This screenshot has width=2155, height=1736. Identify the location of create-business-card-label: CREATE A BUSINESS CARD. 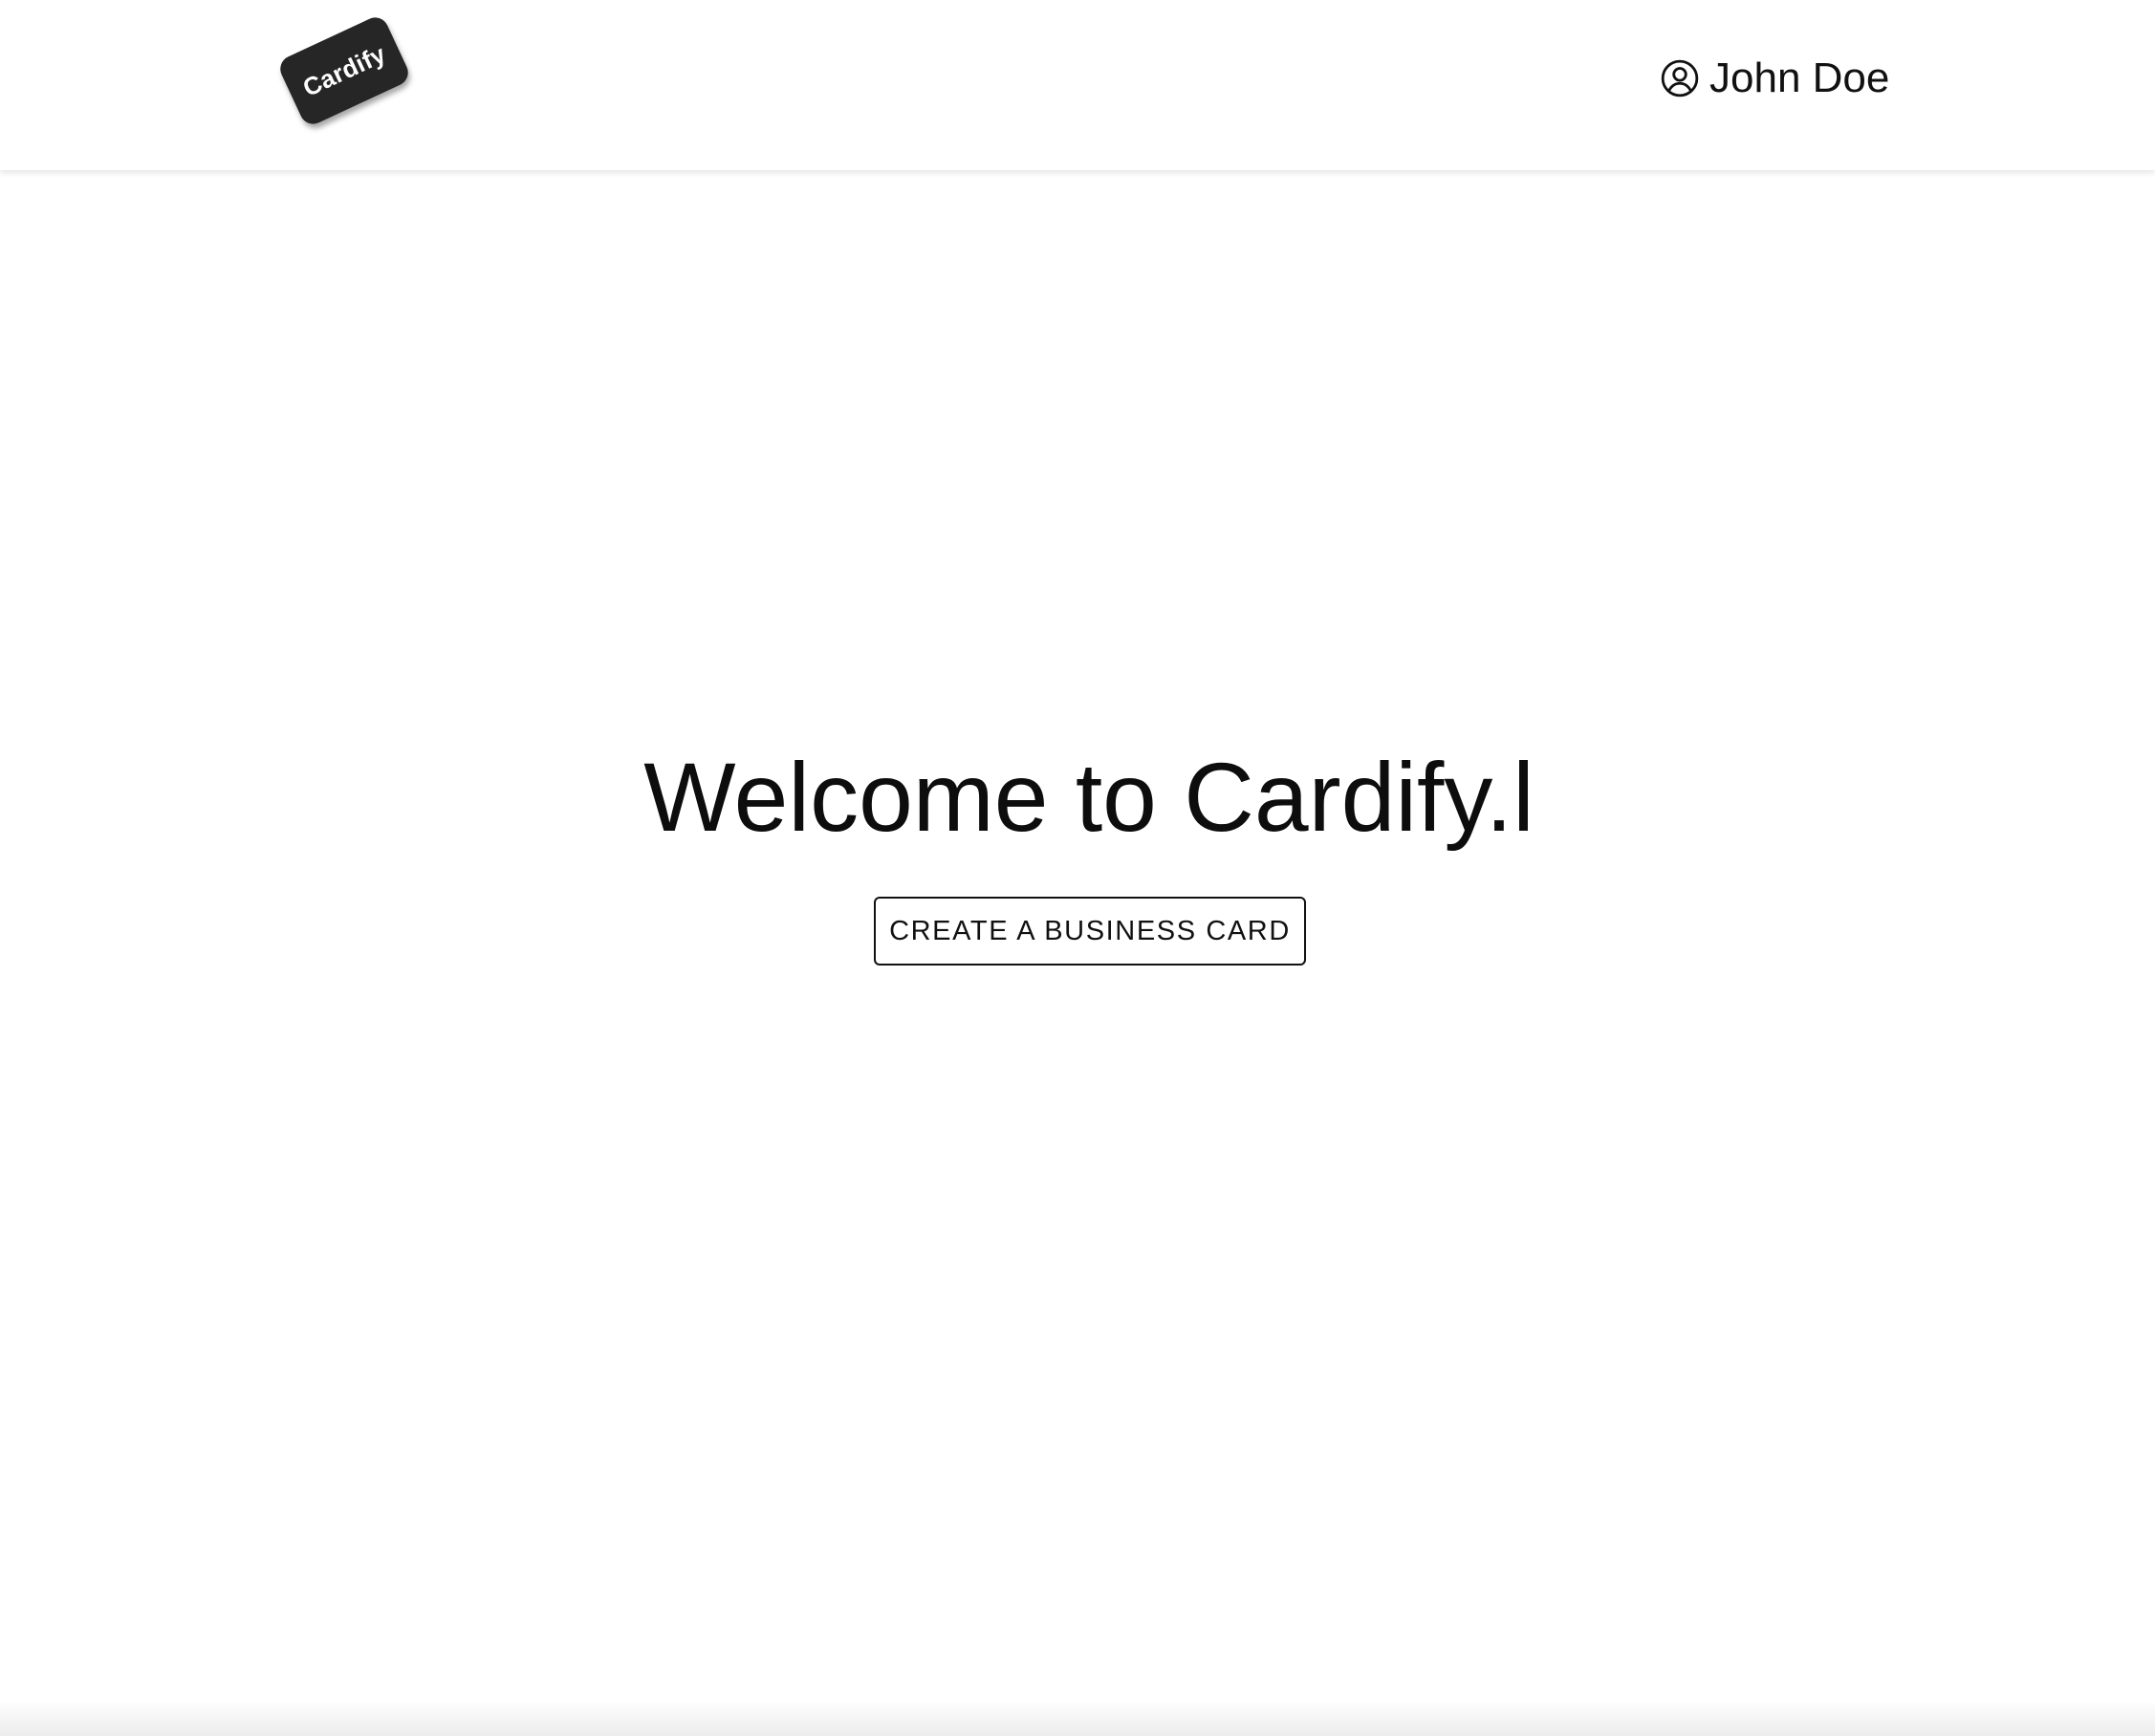
(1090, 930).